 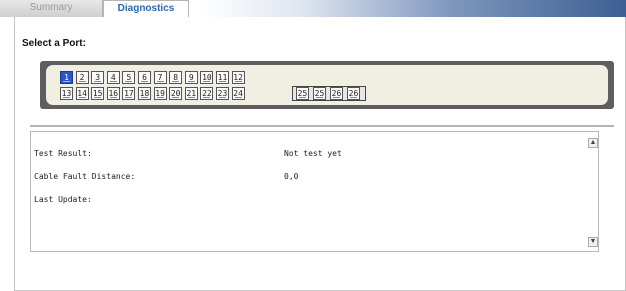 I want to click on port-11-button: 11, so click(x=222, y=77).